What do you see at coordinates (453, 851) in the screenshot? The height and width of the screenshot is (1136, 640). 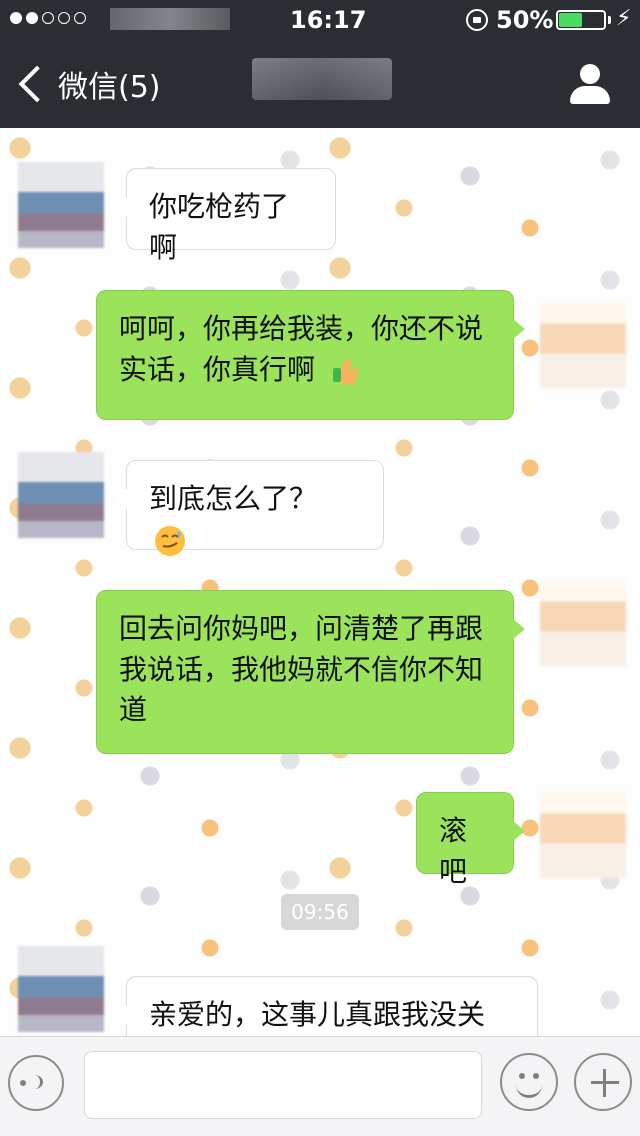 I see `message-text: 滚吧` at bounding box center [453, 851].